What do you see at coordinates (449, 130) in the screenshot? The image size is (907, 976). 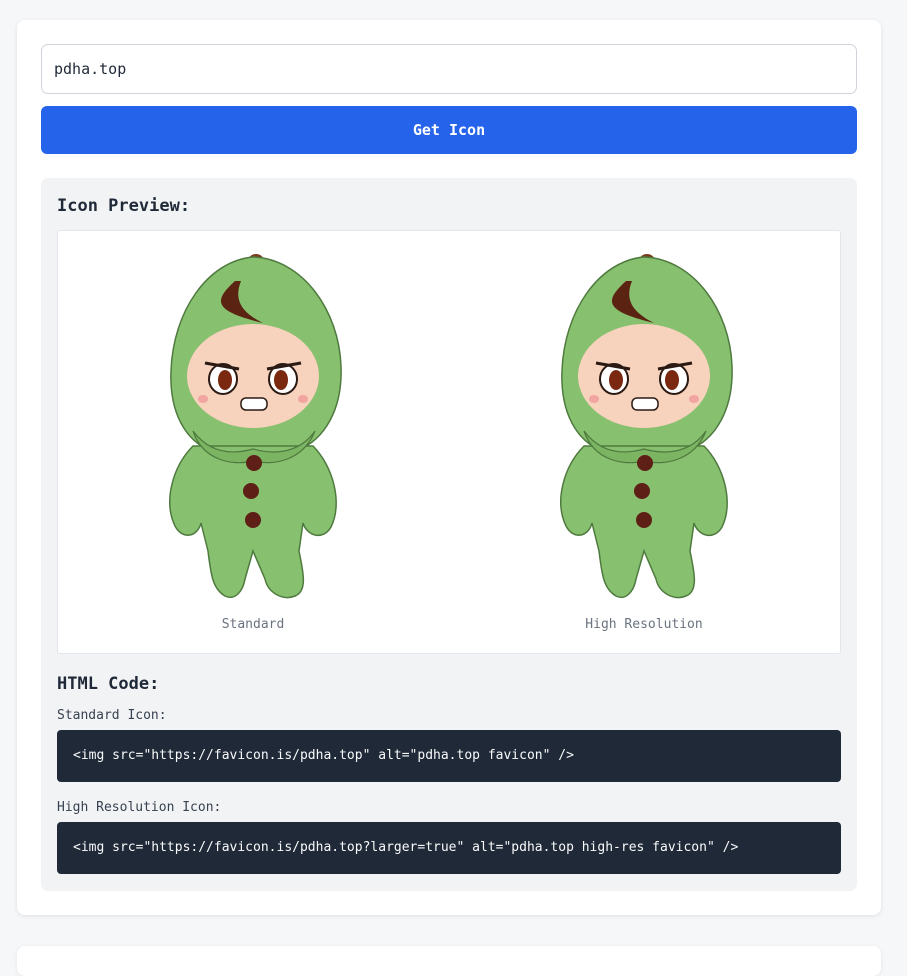 I see `get-icon-button: Get Icon` at bounding box center [449, 130].